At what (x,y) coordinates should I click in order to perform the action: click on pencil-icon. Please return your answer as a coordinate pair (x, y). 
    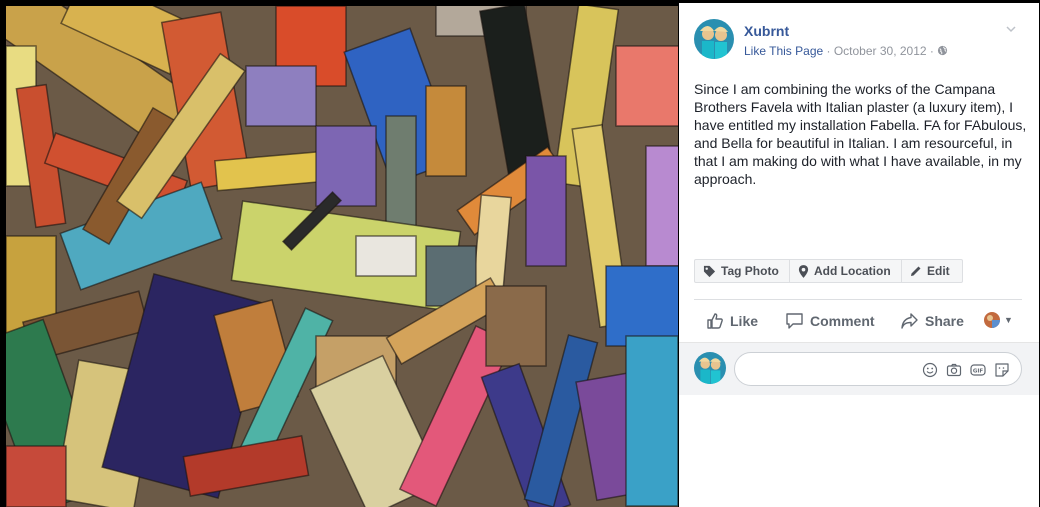
    Looking at the image, I should click on (916, 271).